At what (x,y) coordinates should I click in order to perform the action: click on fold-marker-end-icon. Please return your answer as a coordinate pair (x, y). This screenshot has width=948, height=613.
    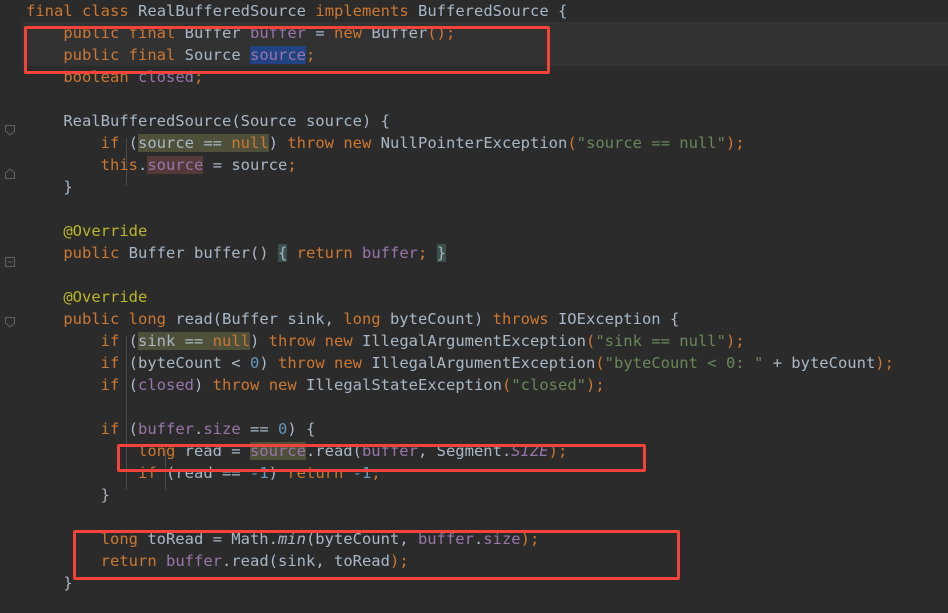
    Looking at the image, I should click on (10, 174).